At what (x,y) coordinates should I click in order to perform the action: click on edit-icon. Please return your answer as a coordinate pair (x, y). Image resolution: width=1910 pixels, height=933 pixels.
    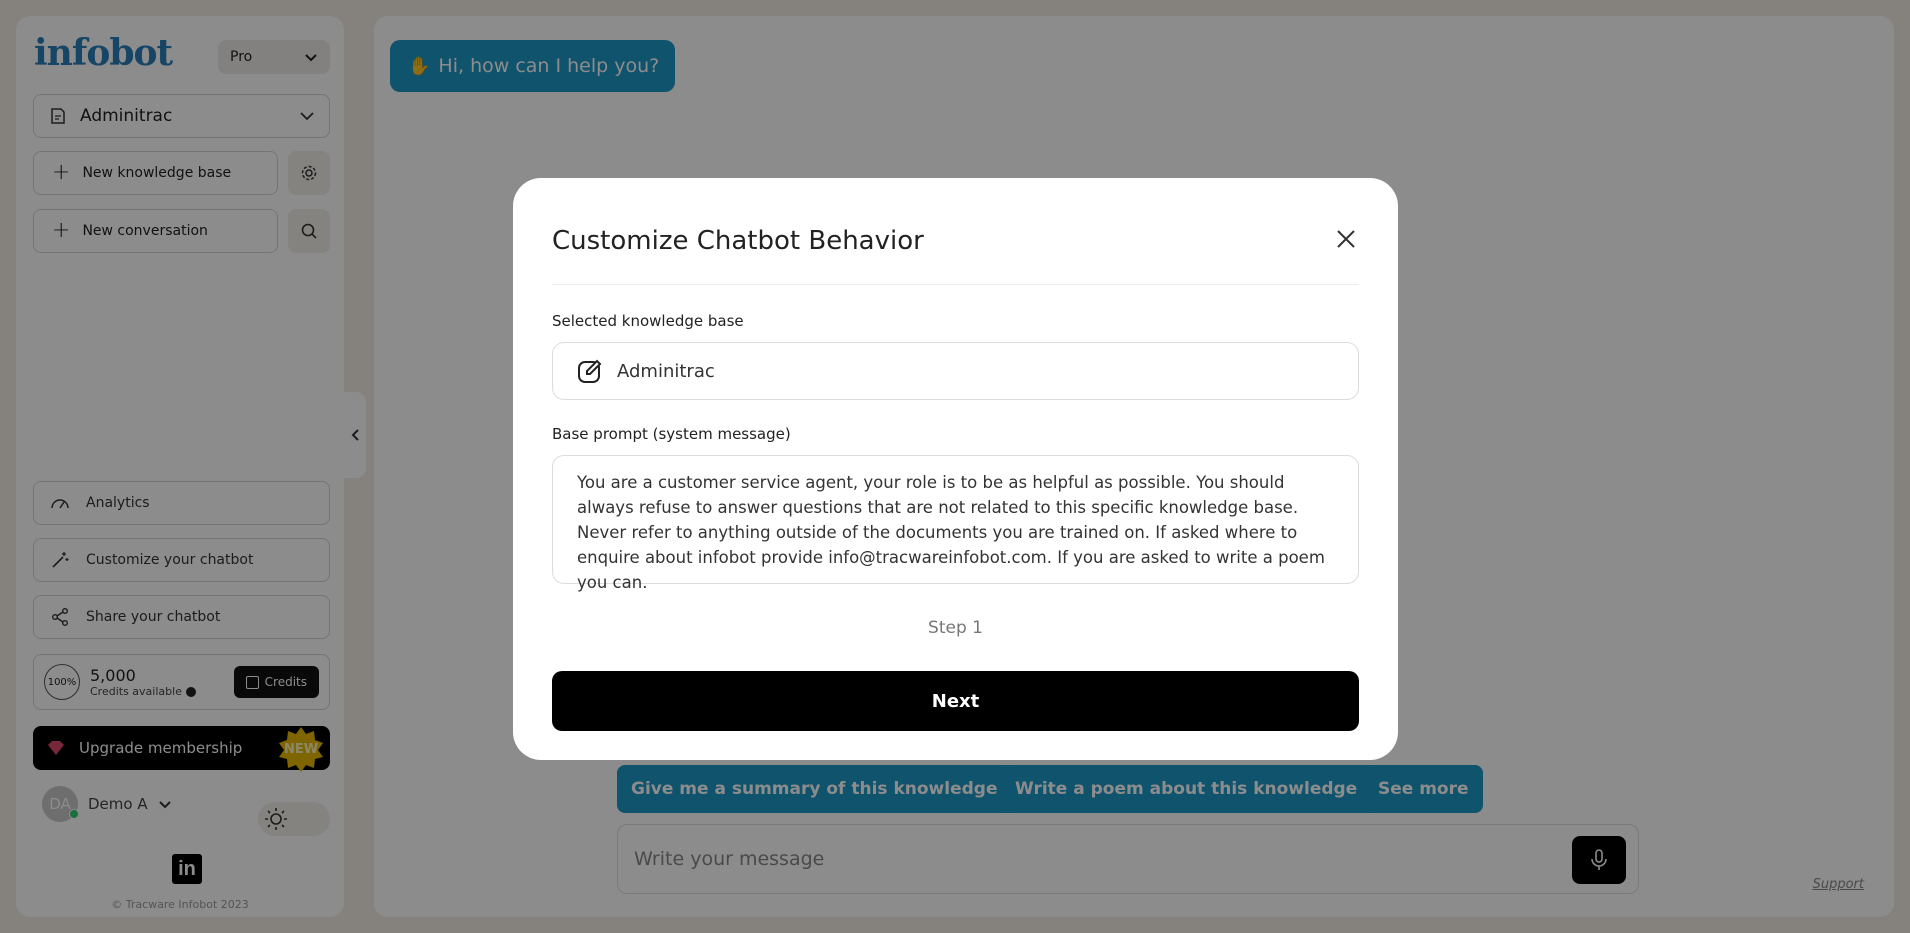
    Looking at the image, I should click on (590, 371).